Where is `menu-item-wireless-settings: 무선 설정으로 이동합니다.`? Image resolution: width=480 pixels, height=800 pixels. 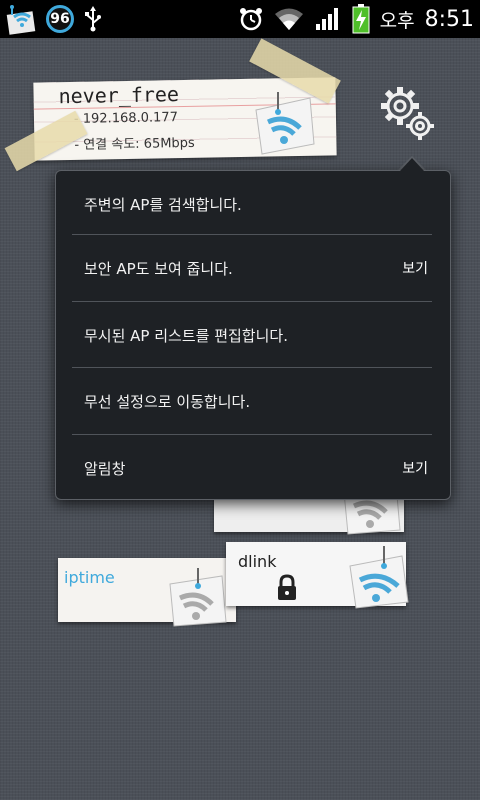
menu-item-wireless-settings: 무선 설정으로 이동합니다. is located at coordinates (252, 401).